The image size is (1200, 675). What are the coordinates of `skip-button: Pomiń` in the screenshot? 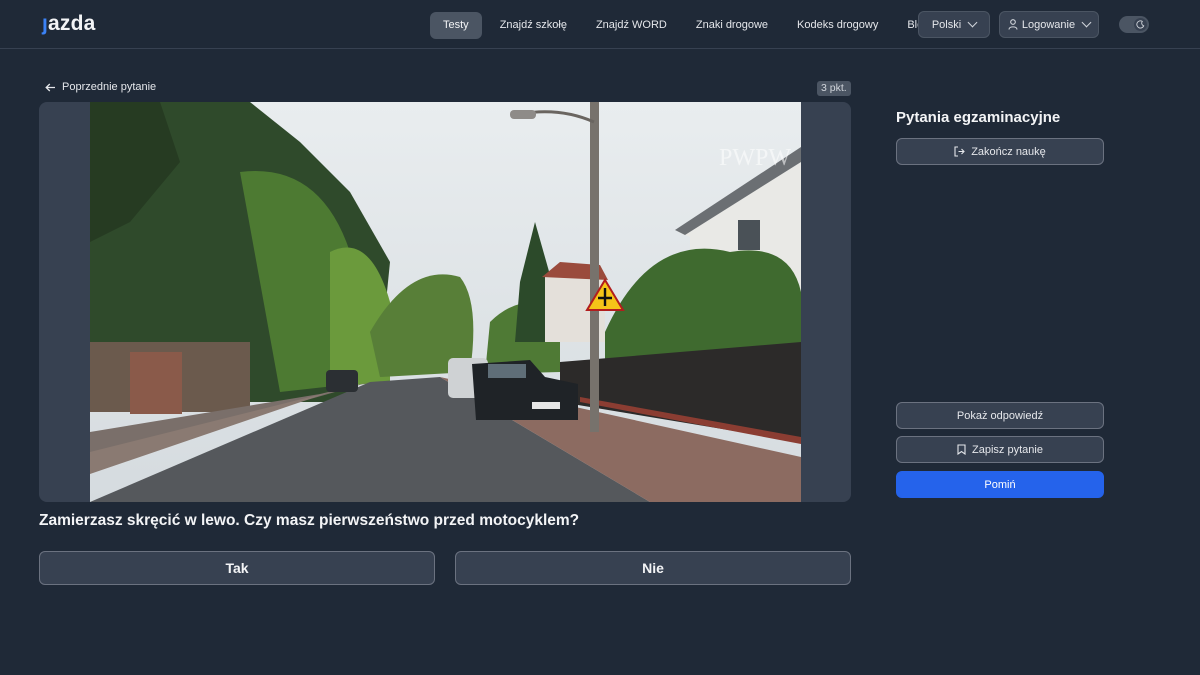 It's located at (1000, 484).